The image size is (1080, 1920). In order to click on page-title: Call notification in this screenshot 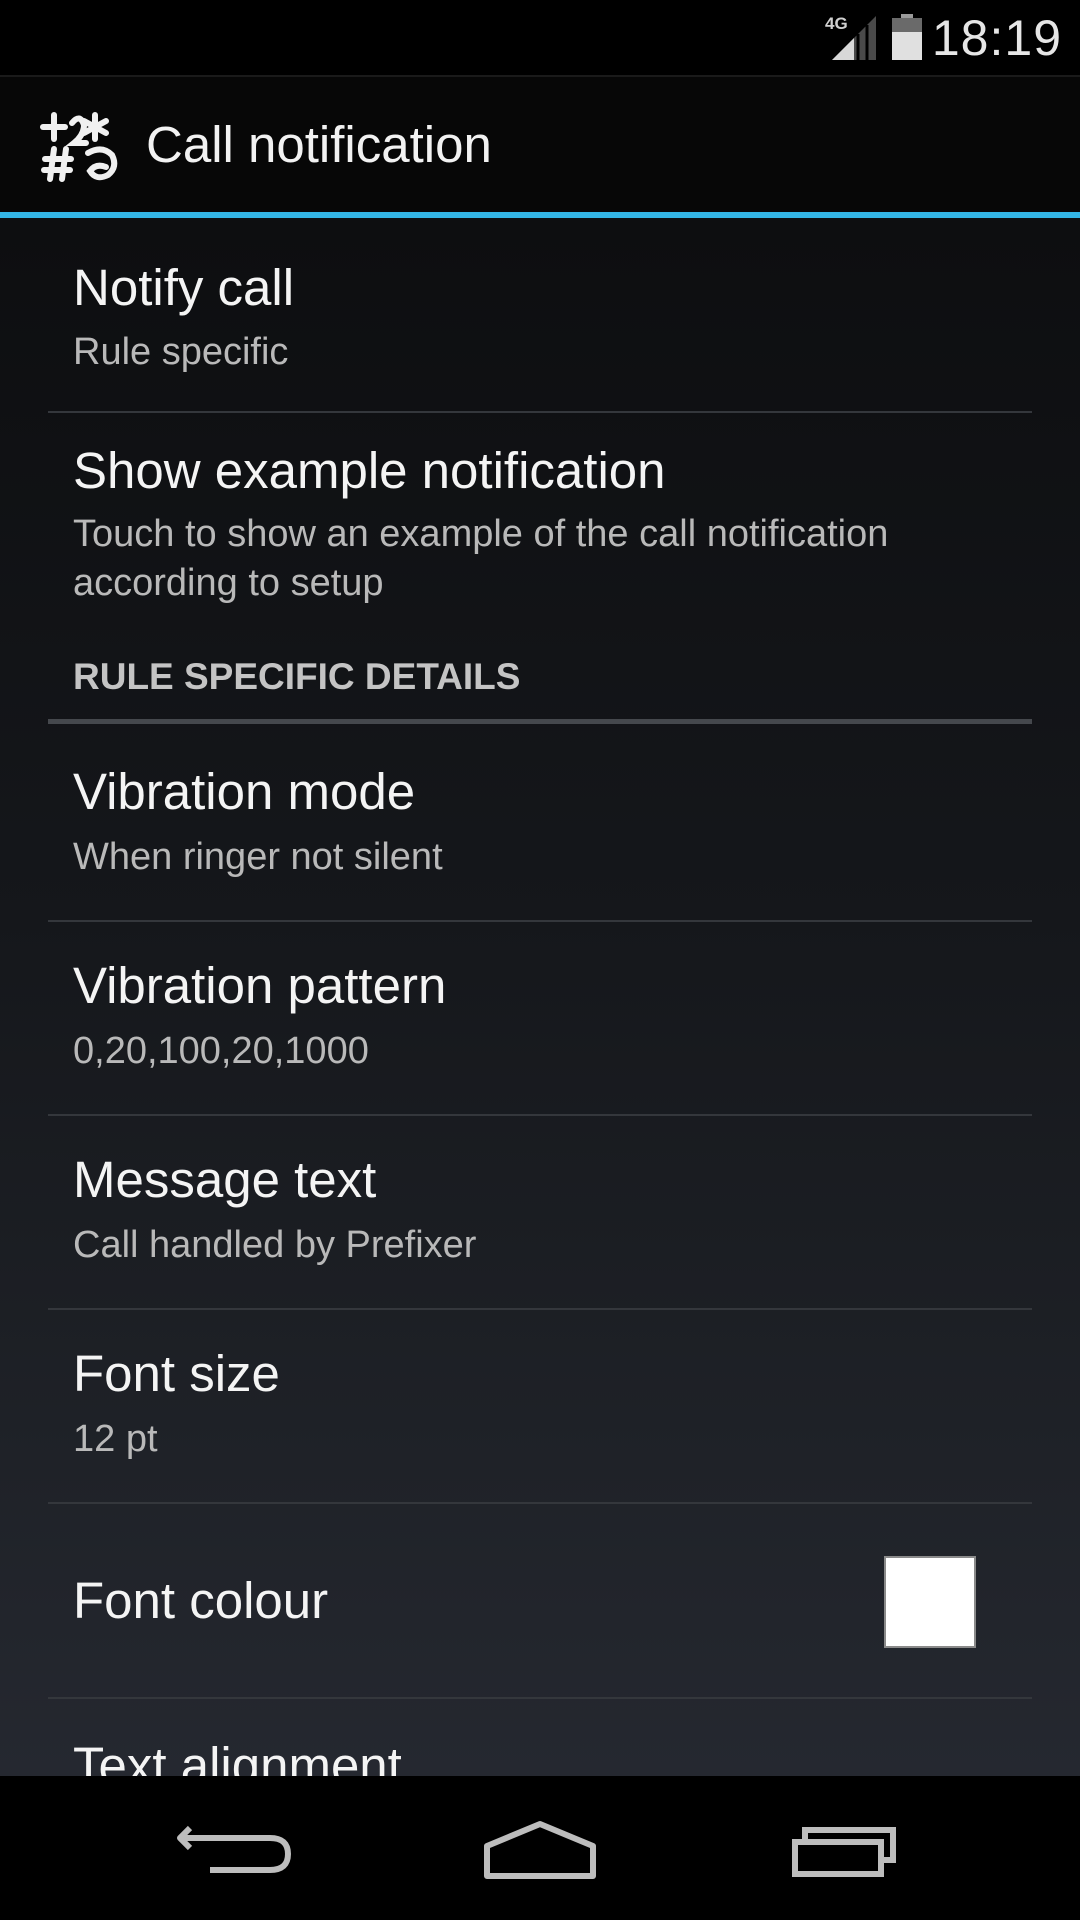, I will do `click(319, 144)`.